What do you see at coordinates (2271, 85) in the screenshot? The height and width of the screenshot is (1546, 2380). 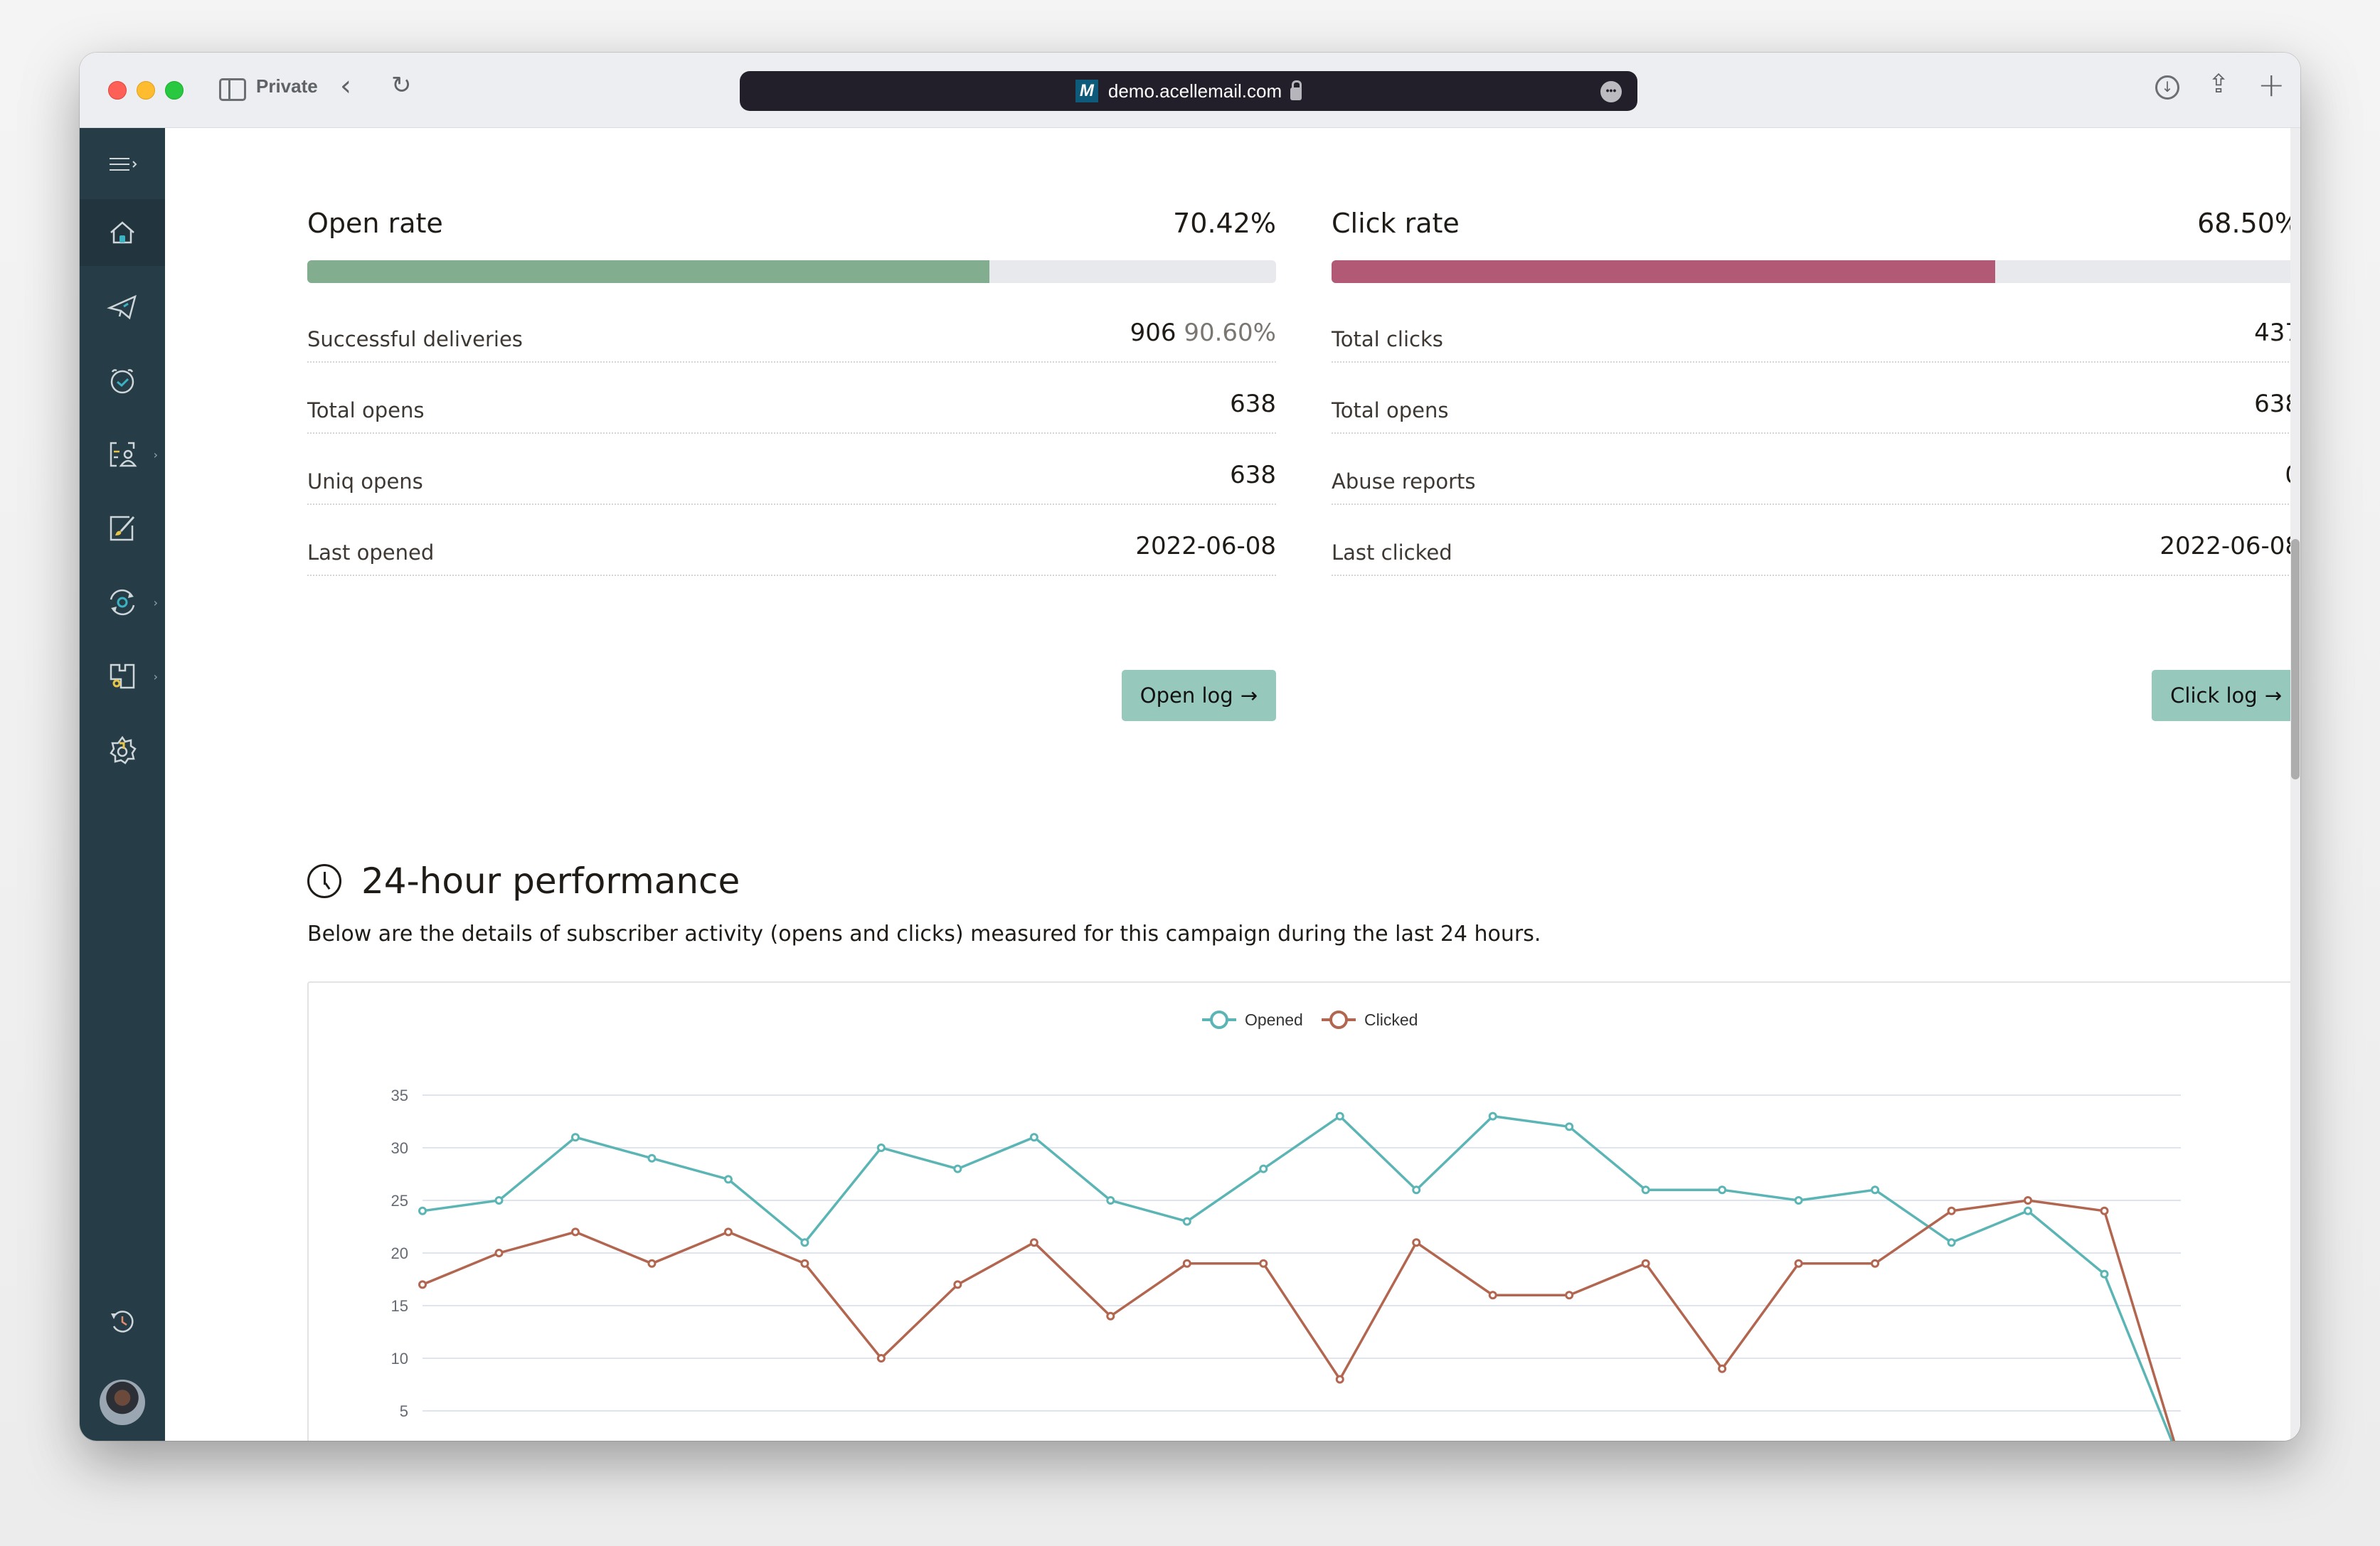 I see `new-tab-icon: +` at bounding box center [2271, 85].